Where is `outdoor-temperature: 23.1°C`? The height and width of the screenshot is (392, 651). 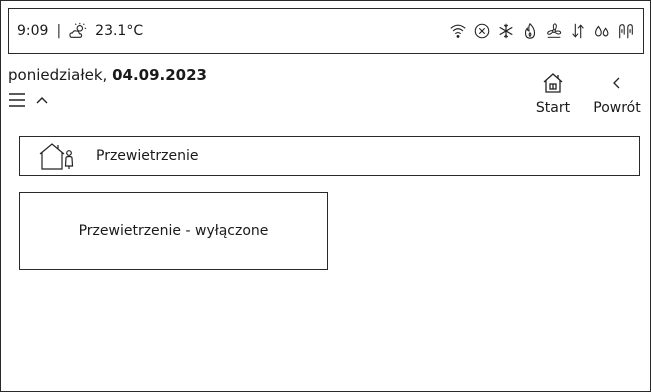
outdoor-temperature: 23.1°C is located at coordinates (119, 31).